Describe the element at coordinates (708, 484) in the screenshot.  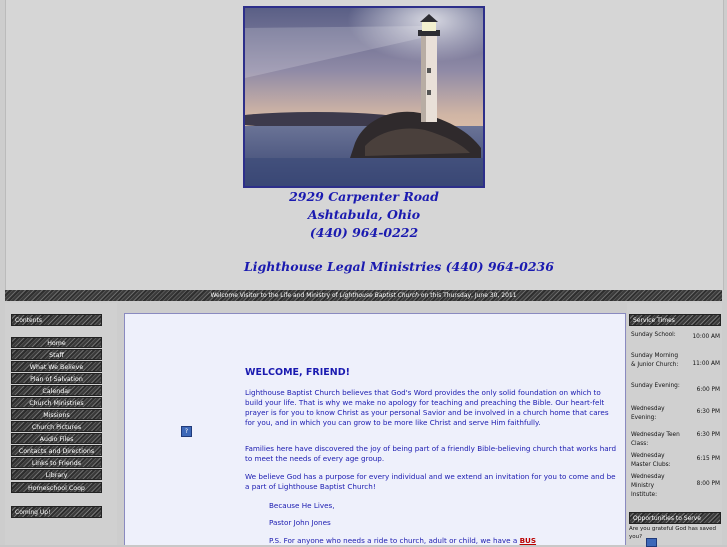
I see `service-time: 8:00 PM` at that location.